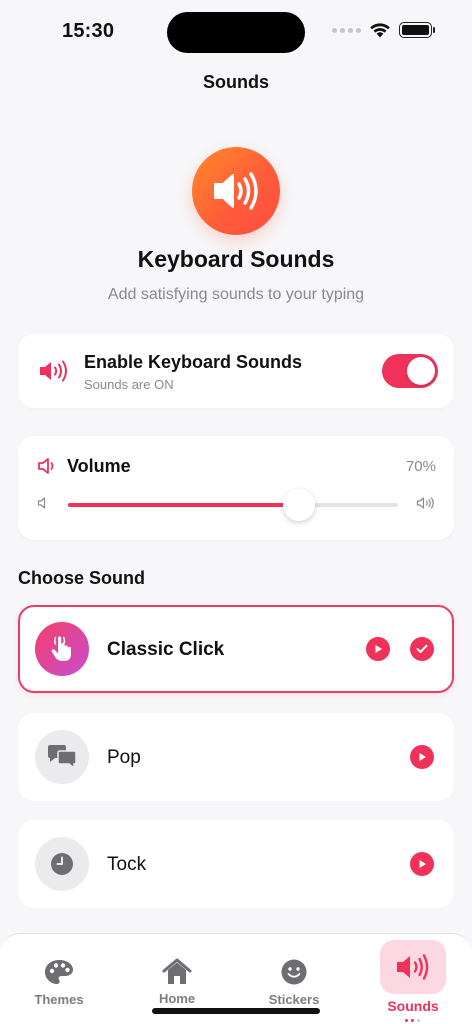 This screenshot has height=1024, width=472. Describe the element at coordinates (236, 294) in the screenshot. I see `hero-subtitle: Add satisfying sounds to your typing` at that location.